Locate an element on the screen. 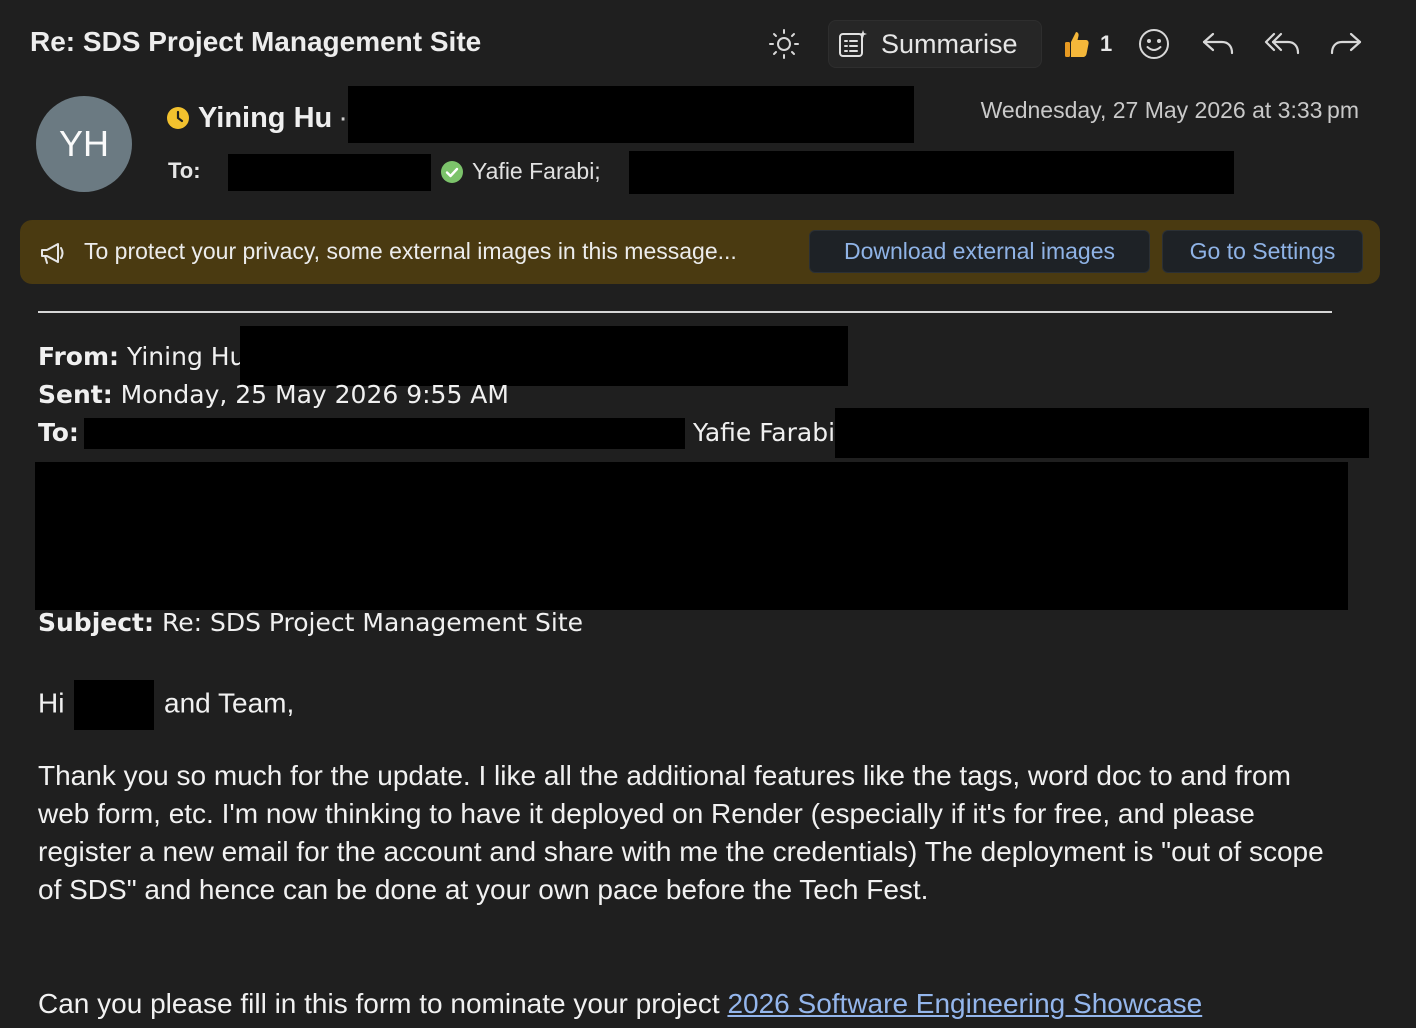  sender-row: Yining Hu · is located at coordinates (257, 118).